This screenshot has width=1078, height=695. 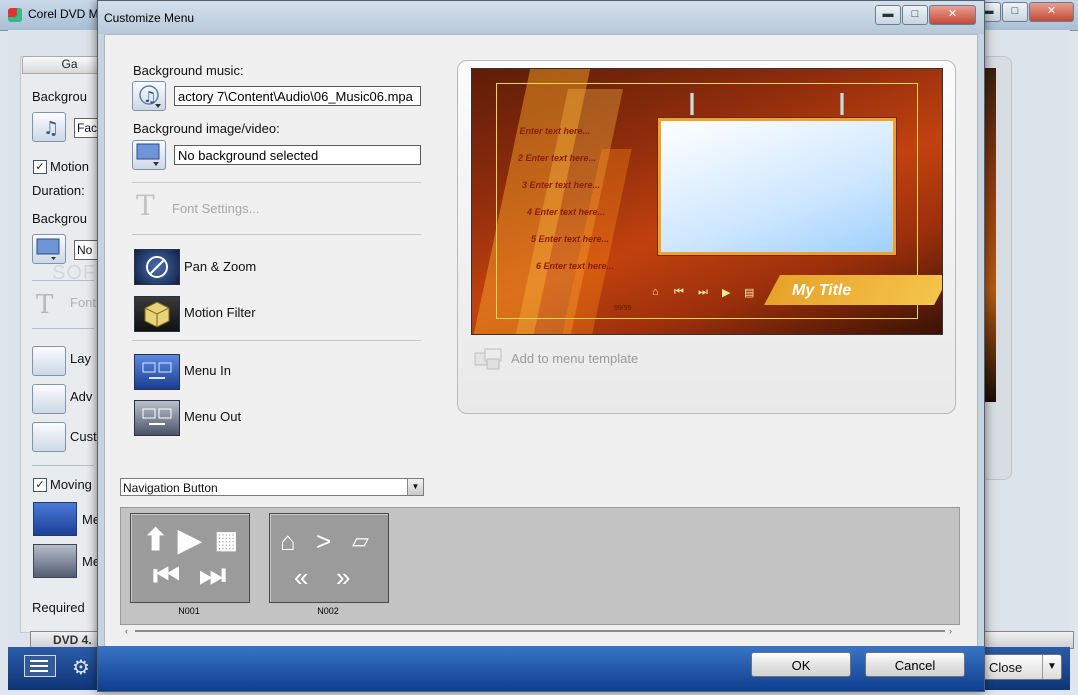 I want to click on customize-icon, so click(x=49, y=437).